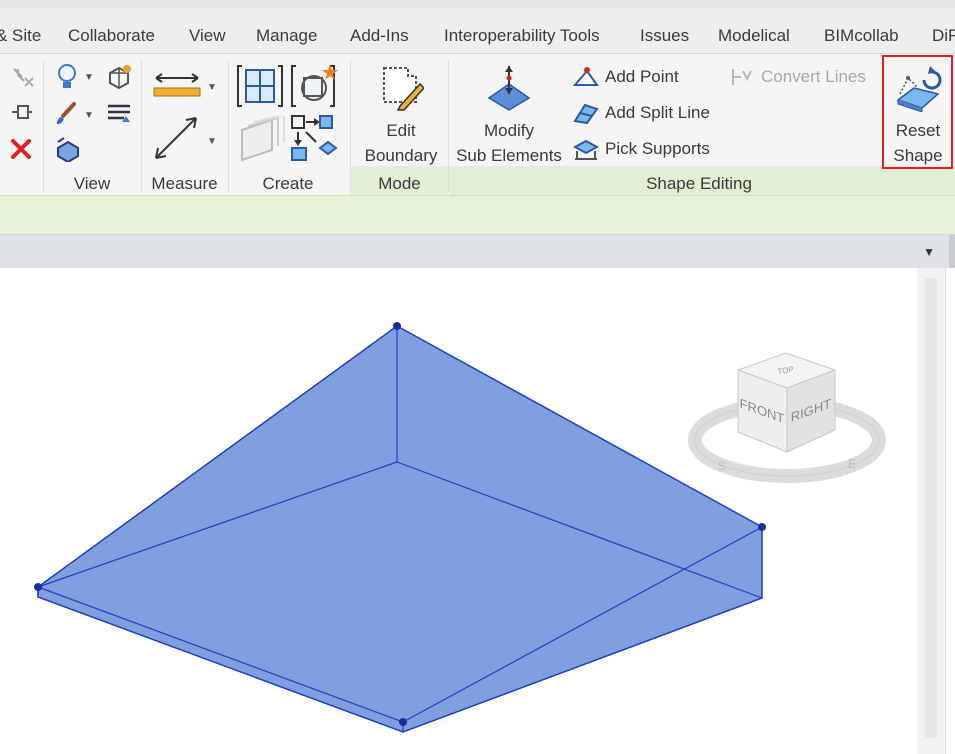 The width and height of the screenshot is (955, 754). I want to click on create-group-icon, so click(315, 86).